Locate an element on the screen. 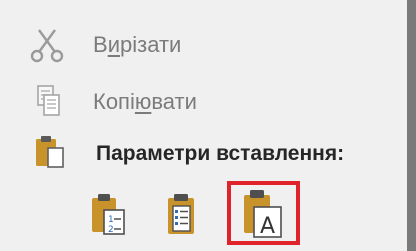 Image resolution: width=416 pixels, height=251 pixels. paste-merge-formatting-button is located at coordinates (182, 217).